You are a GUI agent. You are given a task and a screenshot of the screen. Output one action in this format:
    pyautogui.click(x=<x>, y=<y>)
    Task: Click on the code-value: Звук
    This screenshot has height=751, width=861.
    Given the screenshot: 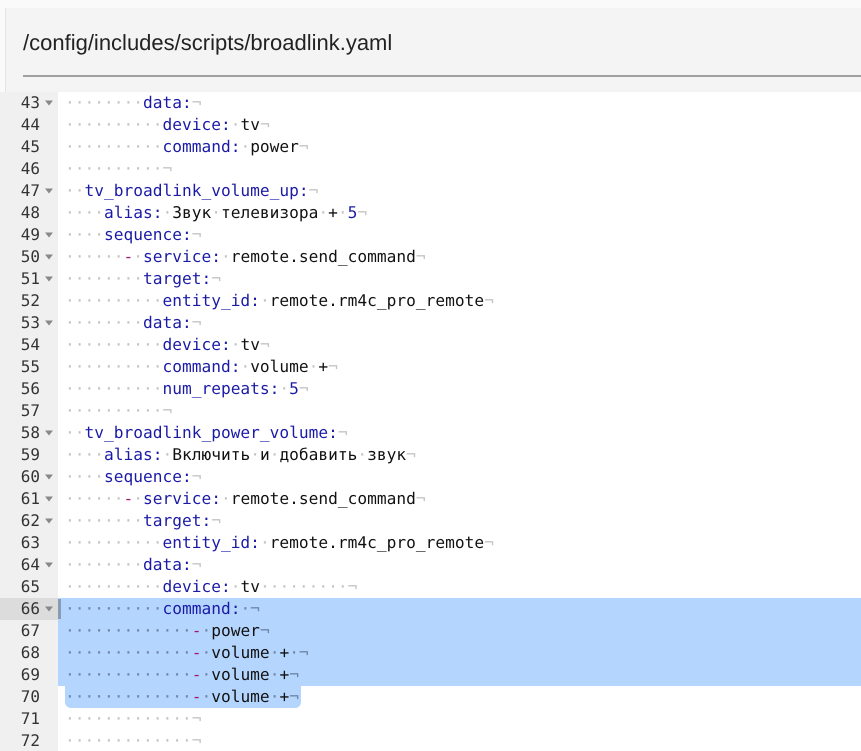 What is the action you would take?
    pyautogui.click(x=192, y=213)
    